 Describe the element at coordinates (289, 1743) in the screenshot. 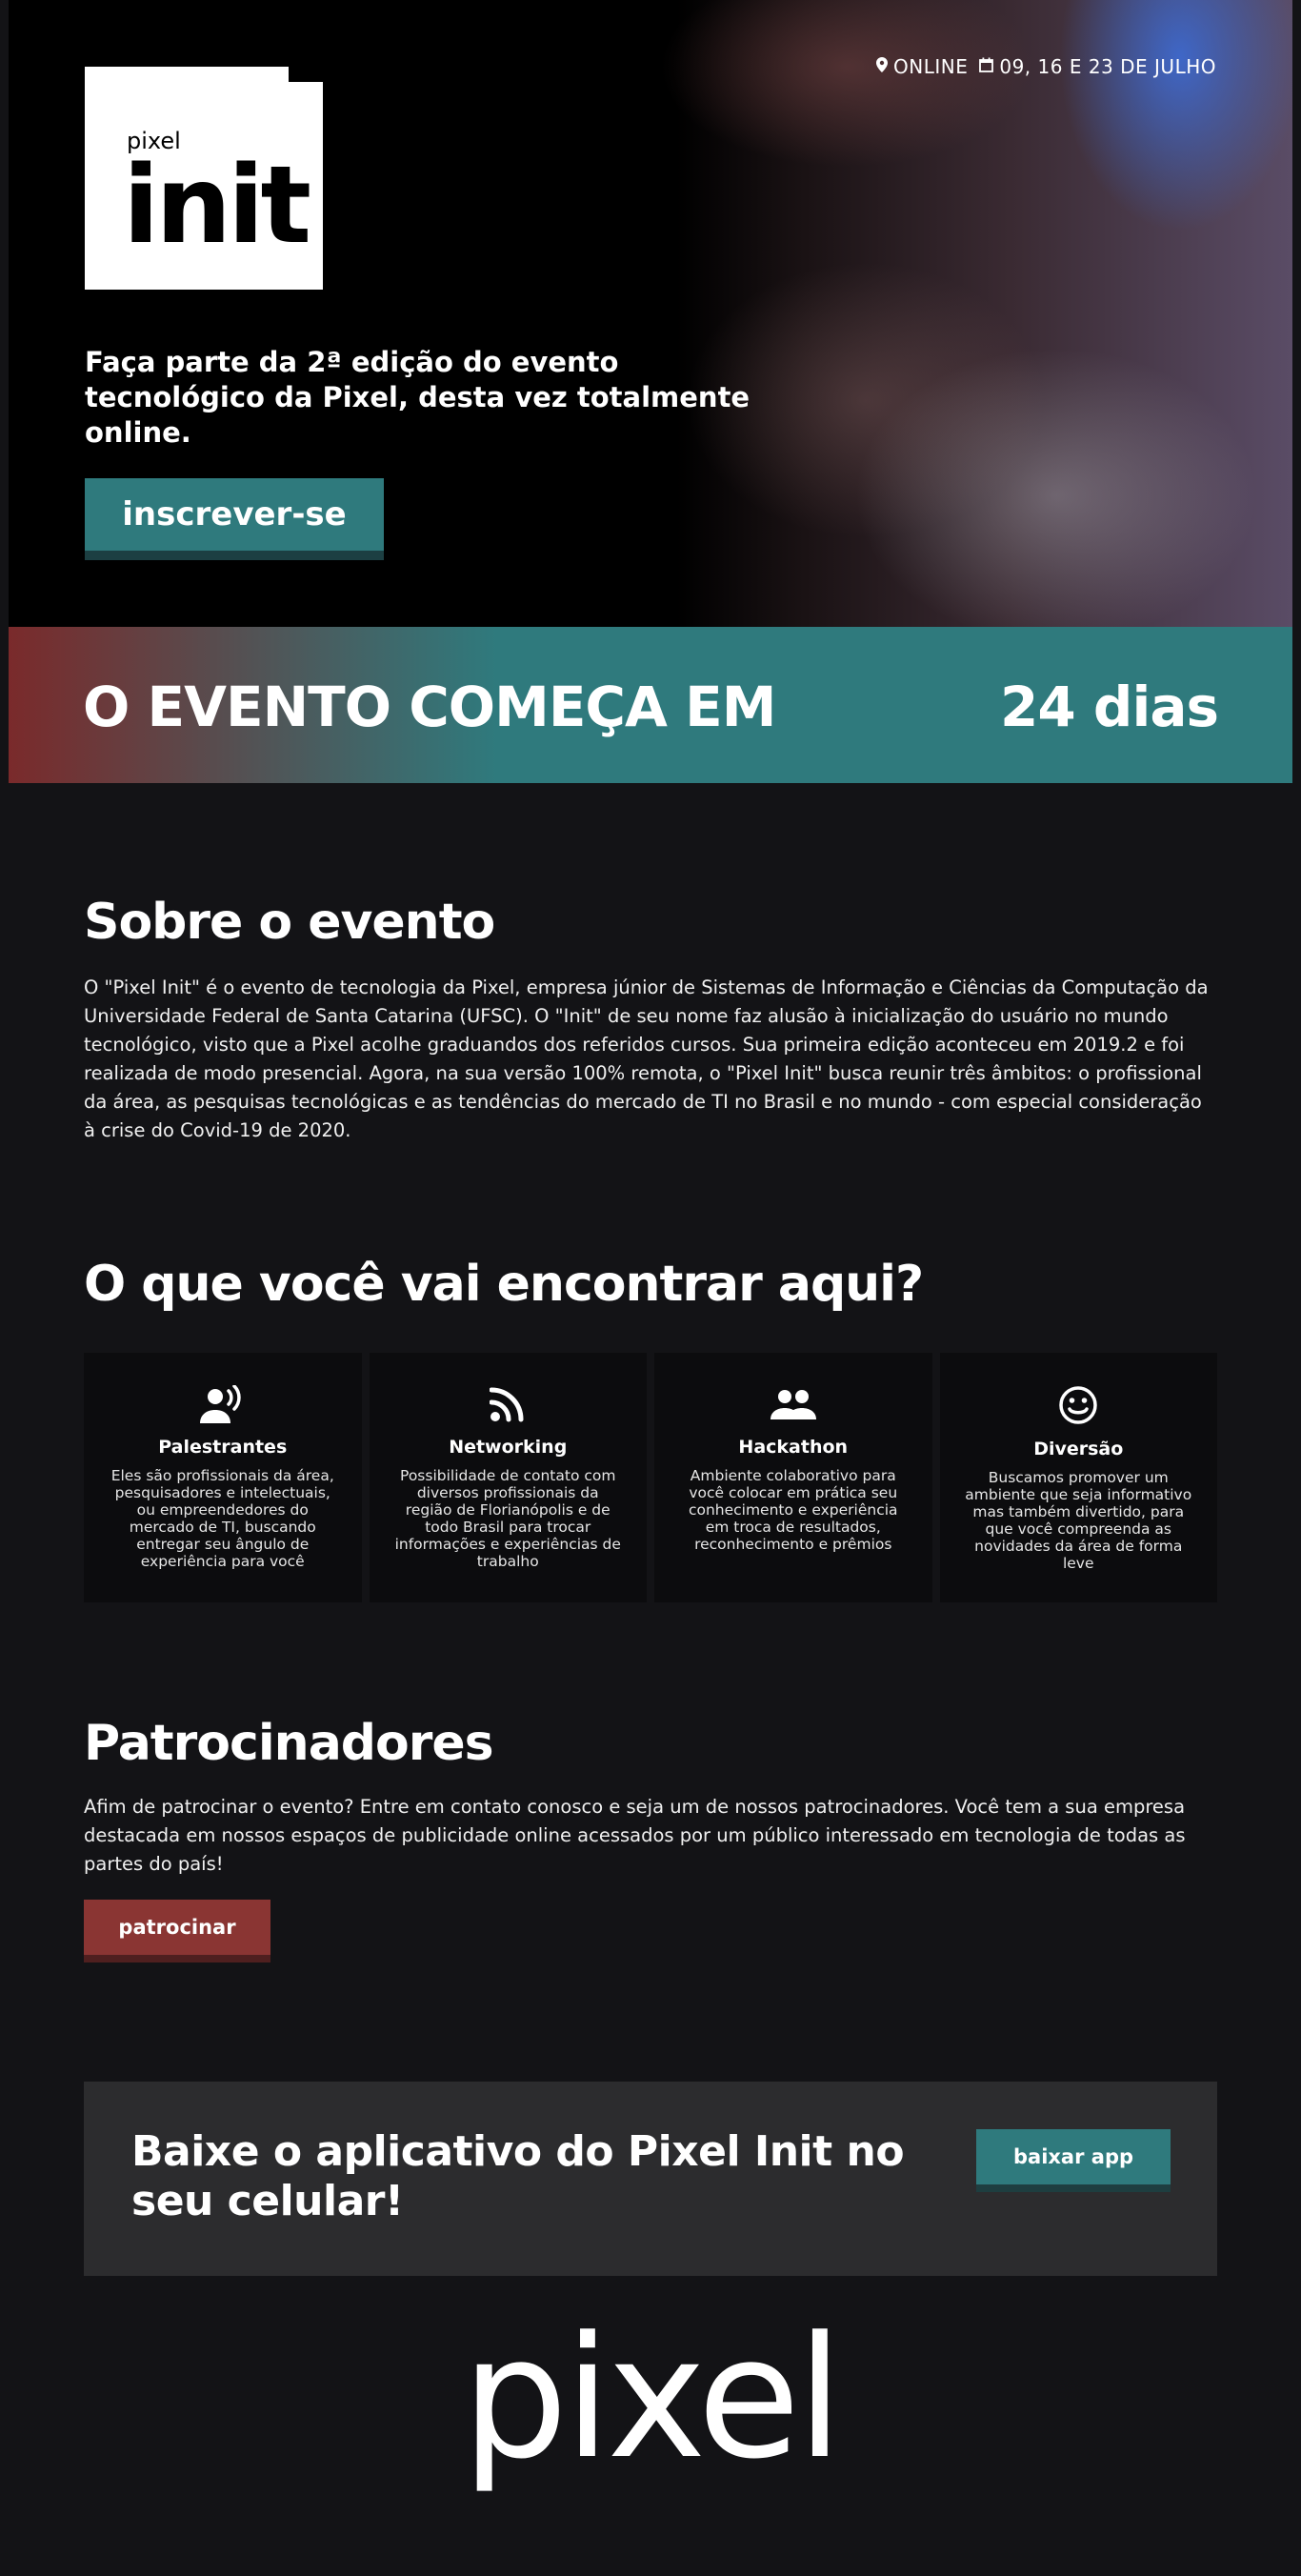

I see `sponsors-title: Patrocinadores` at that location.